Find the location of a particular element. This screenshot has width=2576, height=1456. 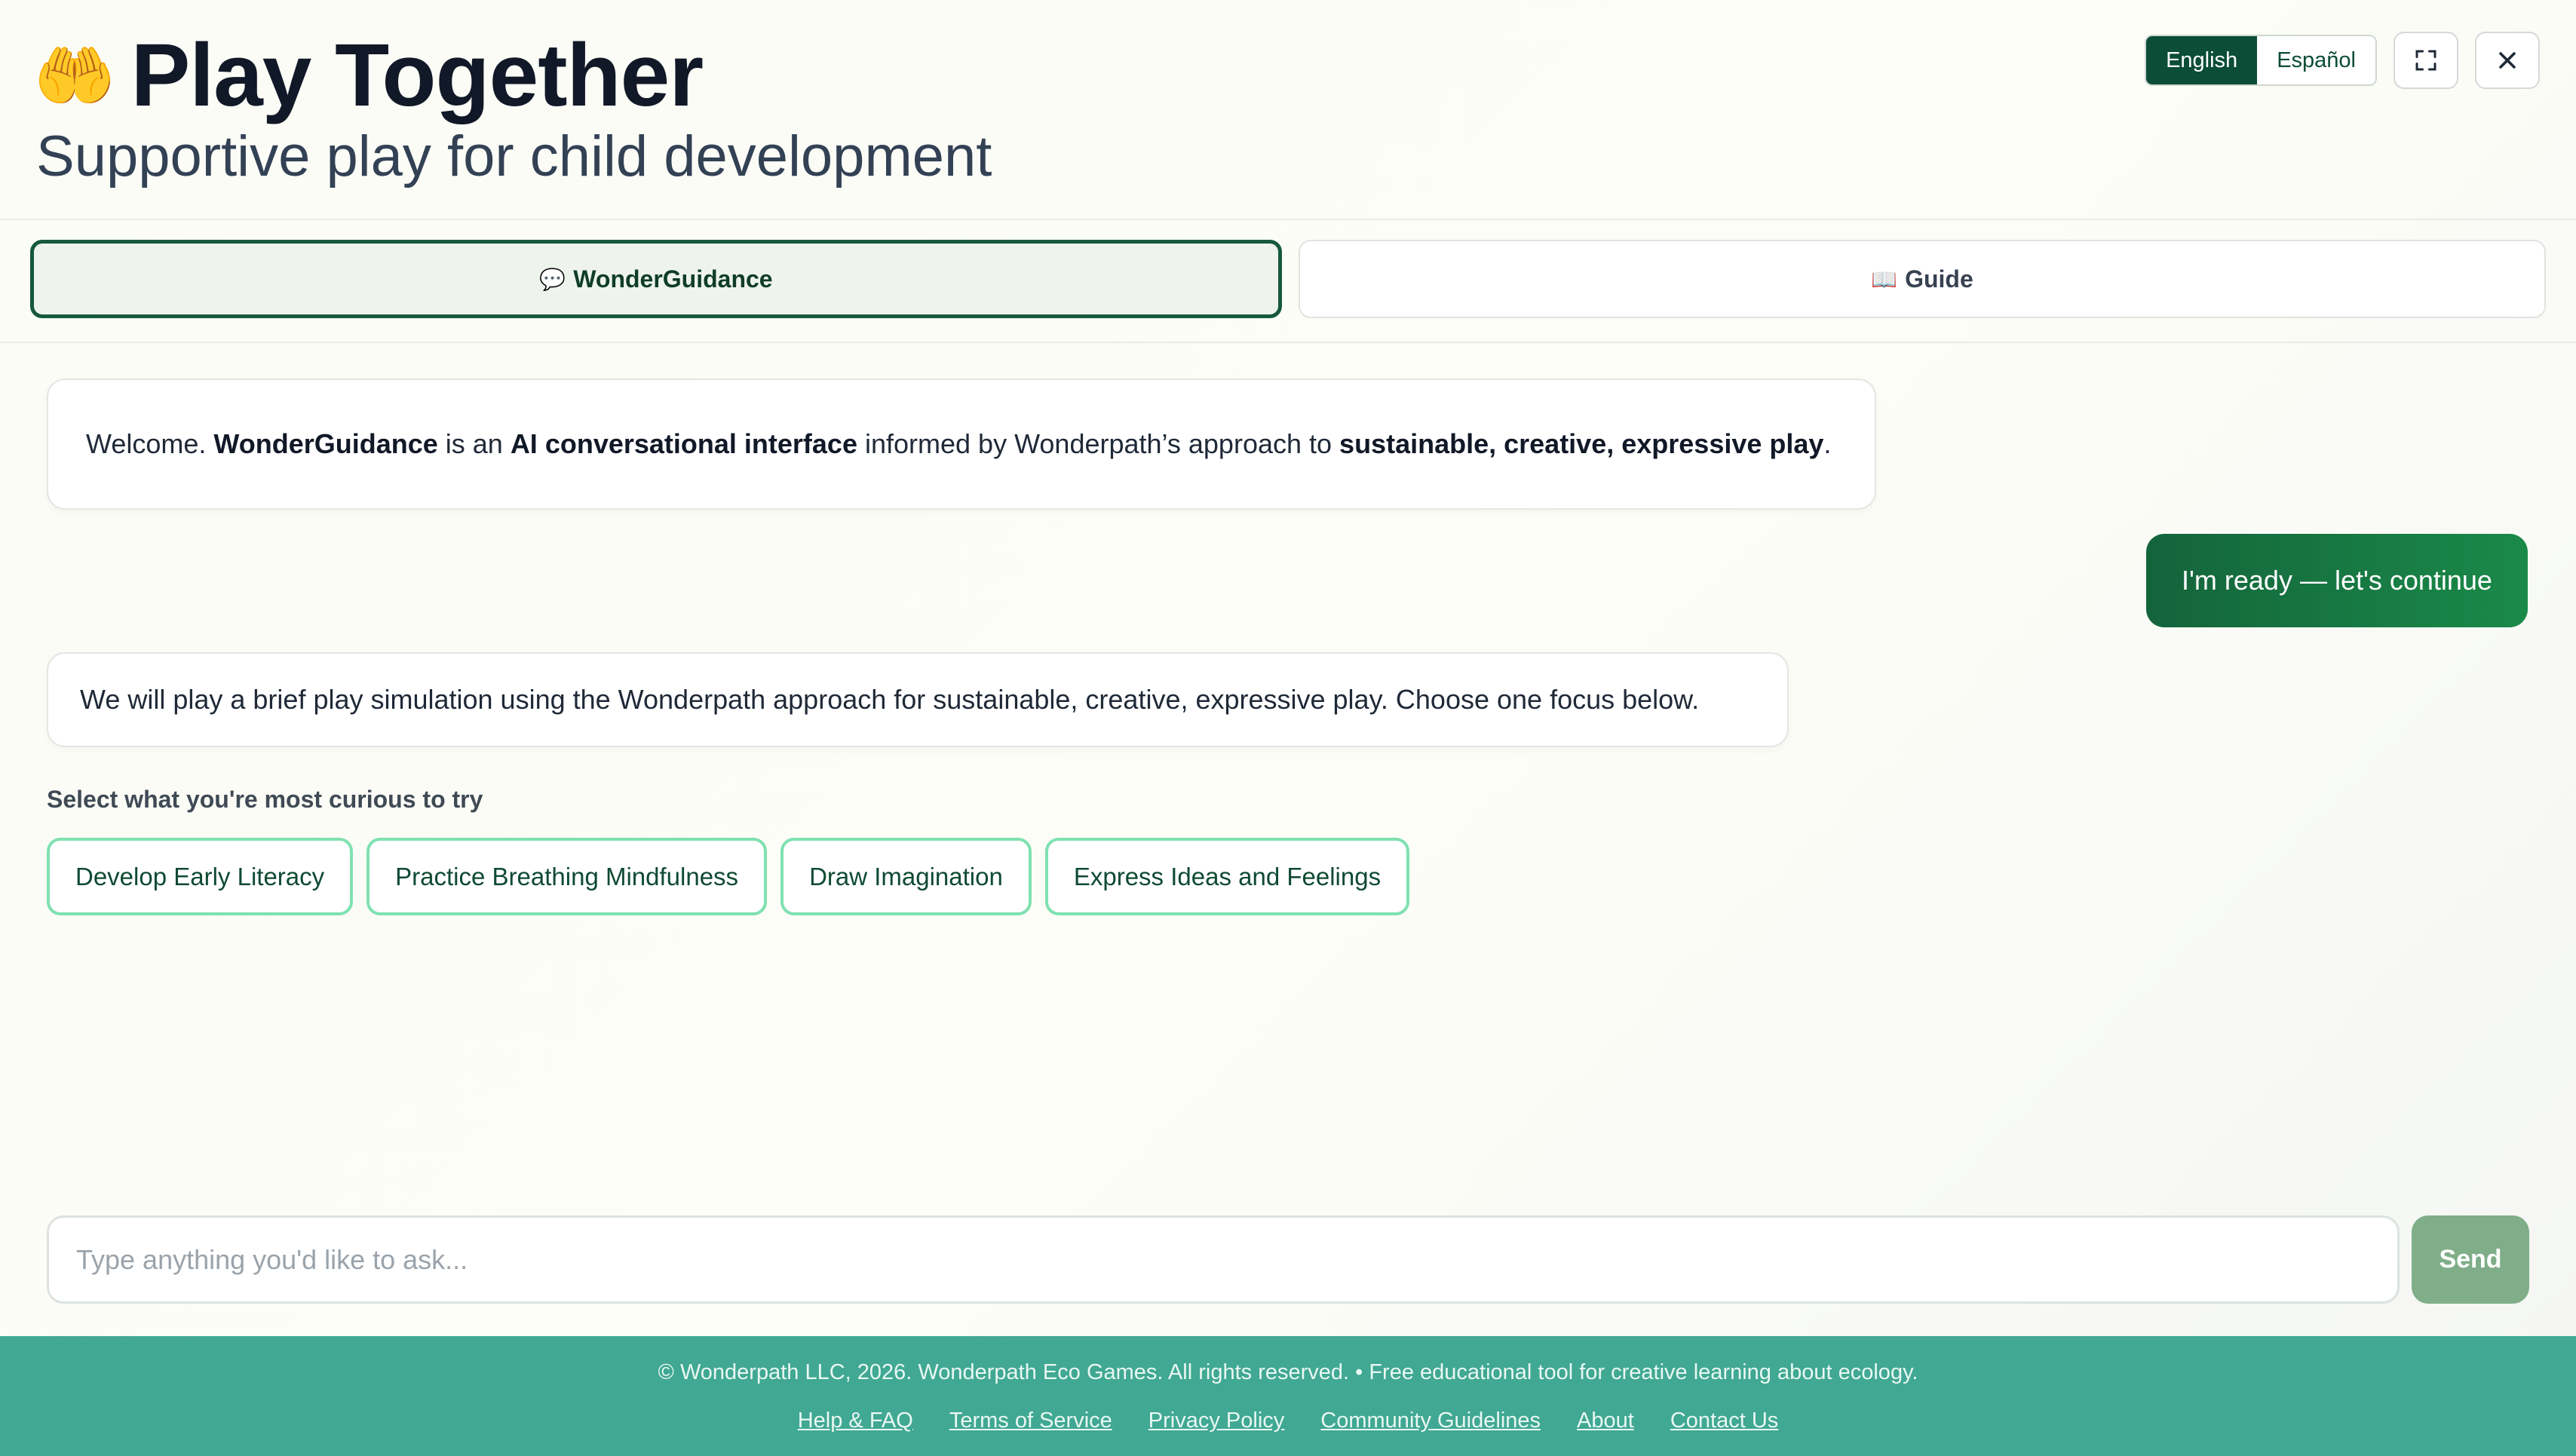

option-develop-early-literacy: Develop Early Literacy is located at coordinates (200, 876).